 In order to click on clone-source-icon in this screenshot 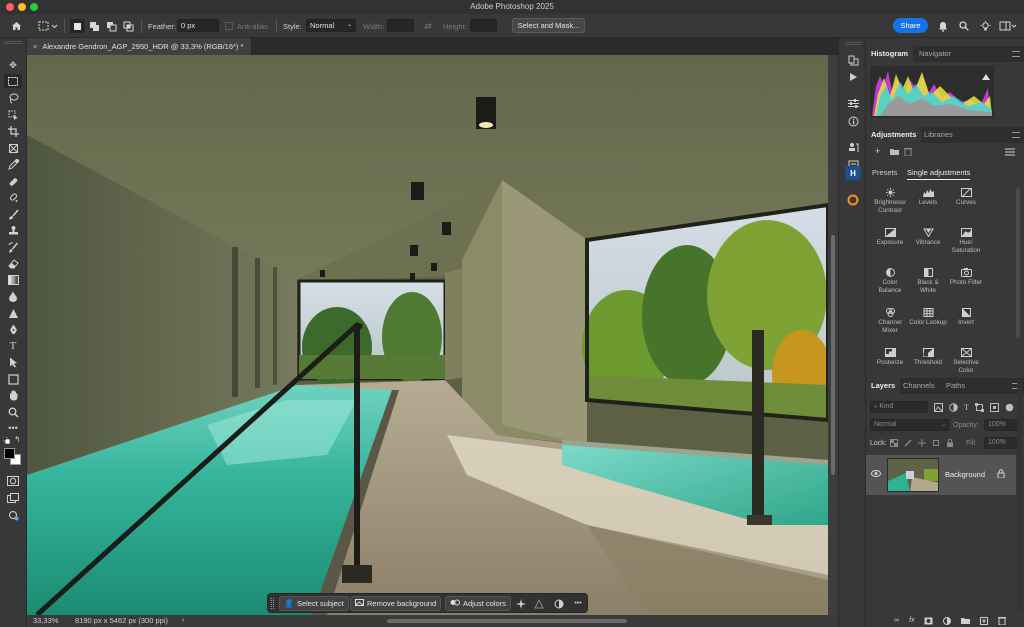, I will do `click(853, 147)`.